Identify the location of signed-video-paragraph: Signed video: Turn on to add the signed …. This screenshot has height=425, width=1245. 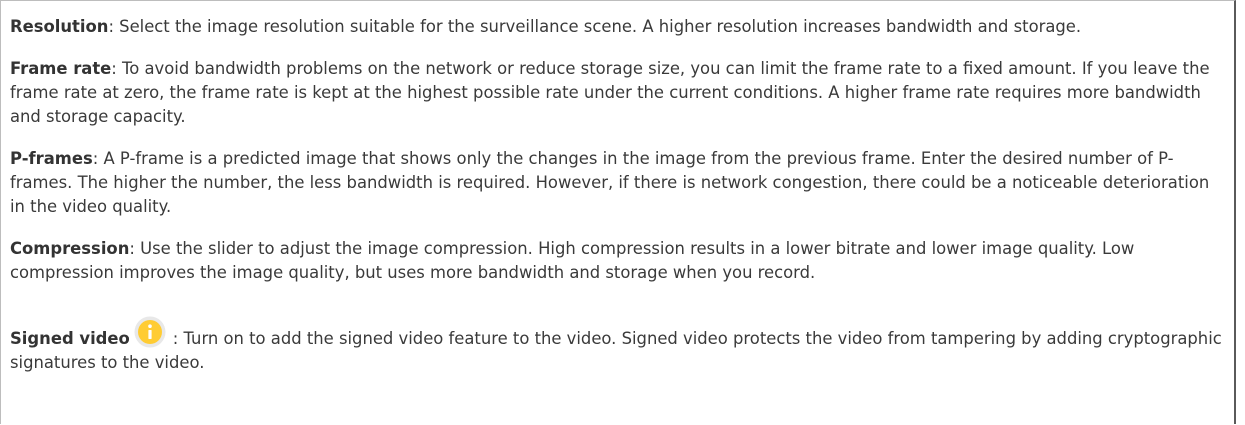
(618, 345).